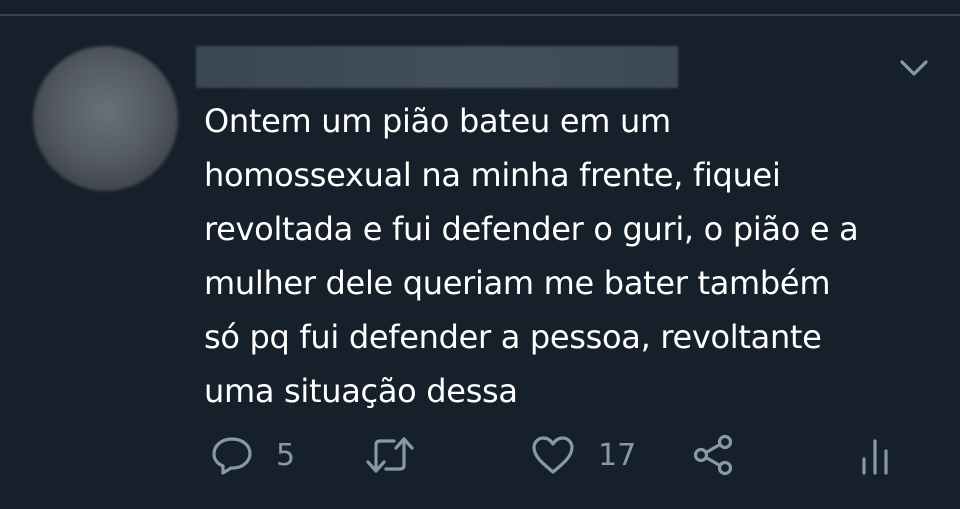 Image resolution: width=960 pixels, height=509 pixels. Describe the element at coordinates (617, 455) in the screenshot. I see `like-count: 17` at that location.